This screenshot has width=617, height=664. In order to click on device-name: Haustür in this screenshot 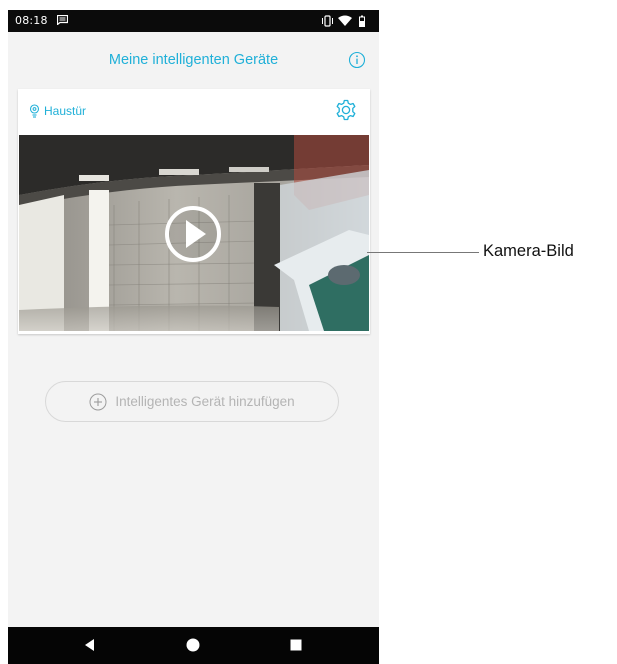, I will do `click(65, 111)`.